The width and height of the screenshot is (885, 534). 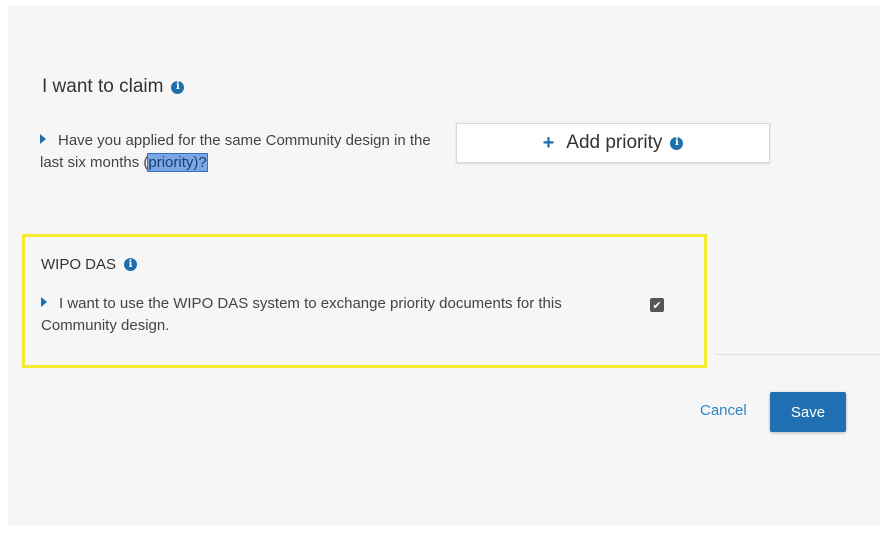 I want to click on claim-heading-label: I want to claim, so click(x=103, y=86).